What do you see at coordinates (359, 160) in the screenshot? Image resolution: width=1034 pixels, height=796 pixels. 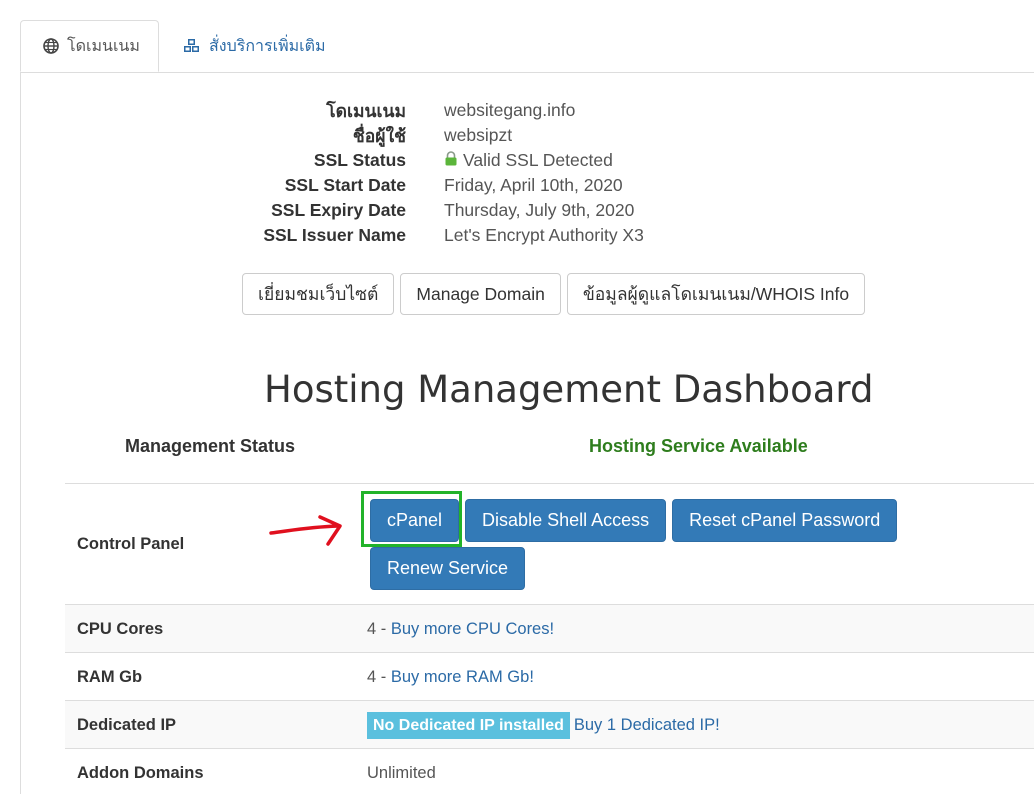 I see `info-label: SSL Status` at bounding box center [359, 160].